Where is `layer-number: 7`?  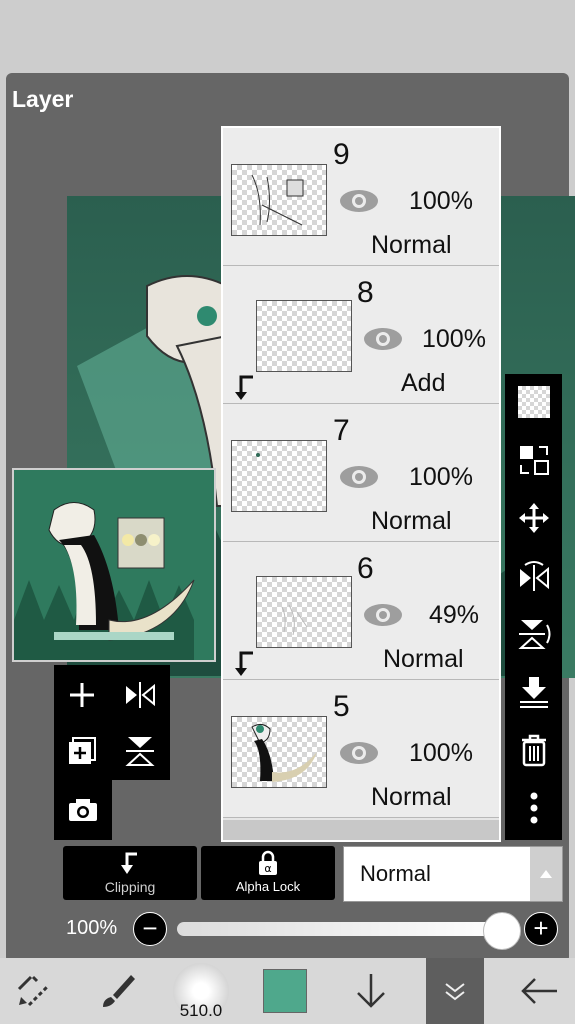 layer-number: 7 is located at coordinates (341, 430).